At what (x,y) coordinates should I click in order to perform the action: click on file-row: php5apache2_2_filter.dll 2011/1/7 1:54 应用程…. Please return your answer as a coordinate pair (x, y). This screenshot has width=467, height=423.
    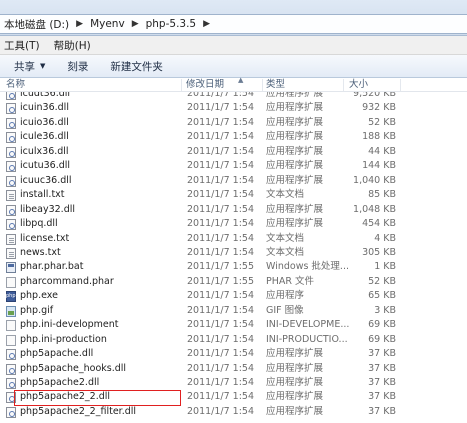
    Looking at the image, I should click on (233, 412).